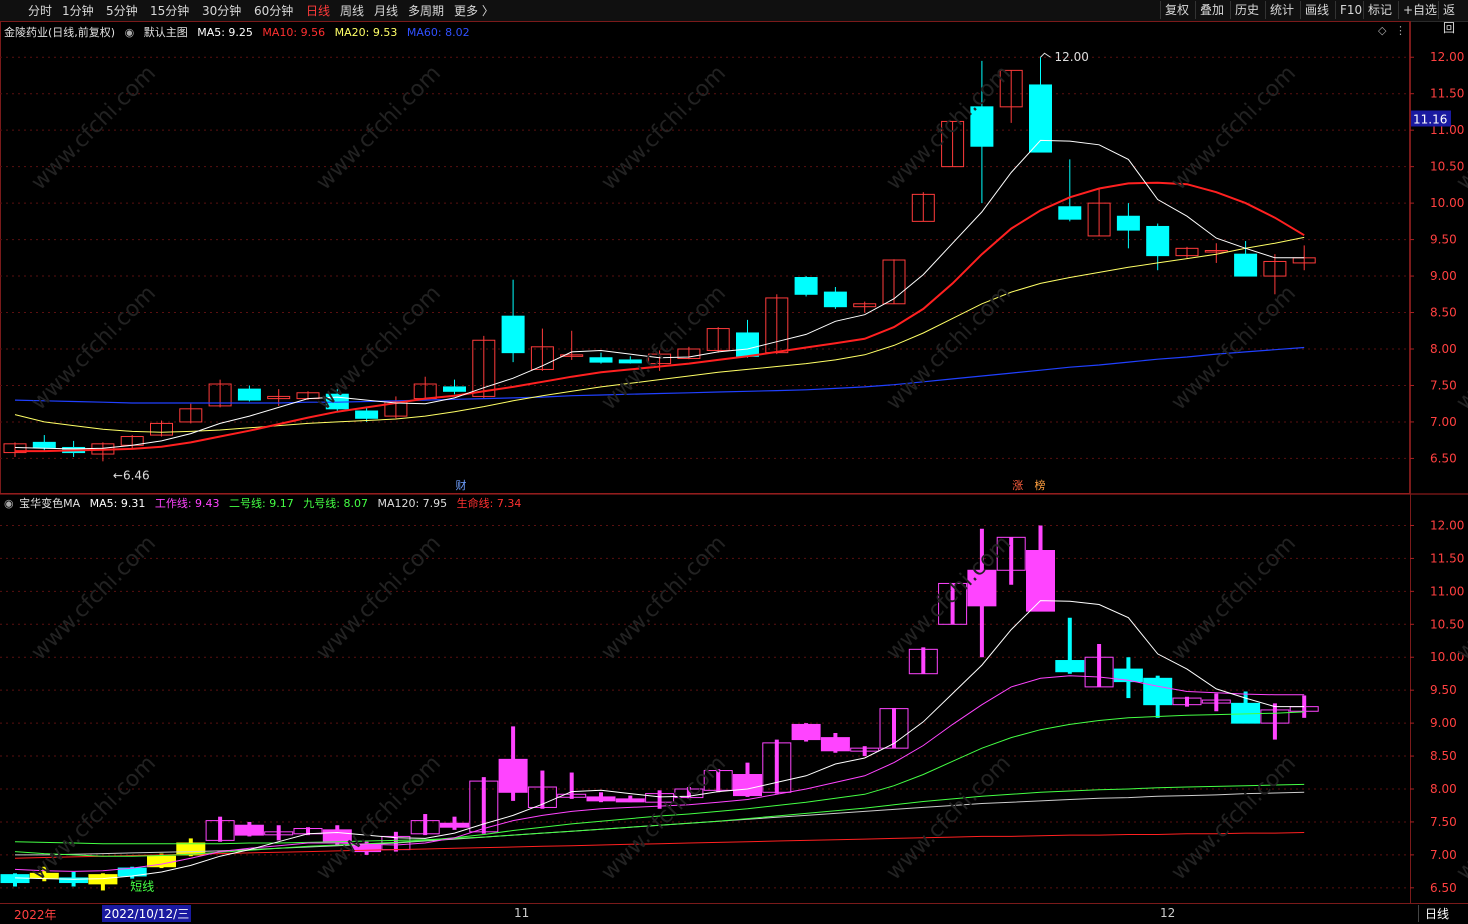  Describe the element at coordinates (1443, 855) in the screenshot. I see `sub-tick-label: 7.00` at that location.